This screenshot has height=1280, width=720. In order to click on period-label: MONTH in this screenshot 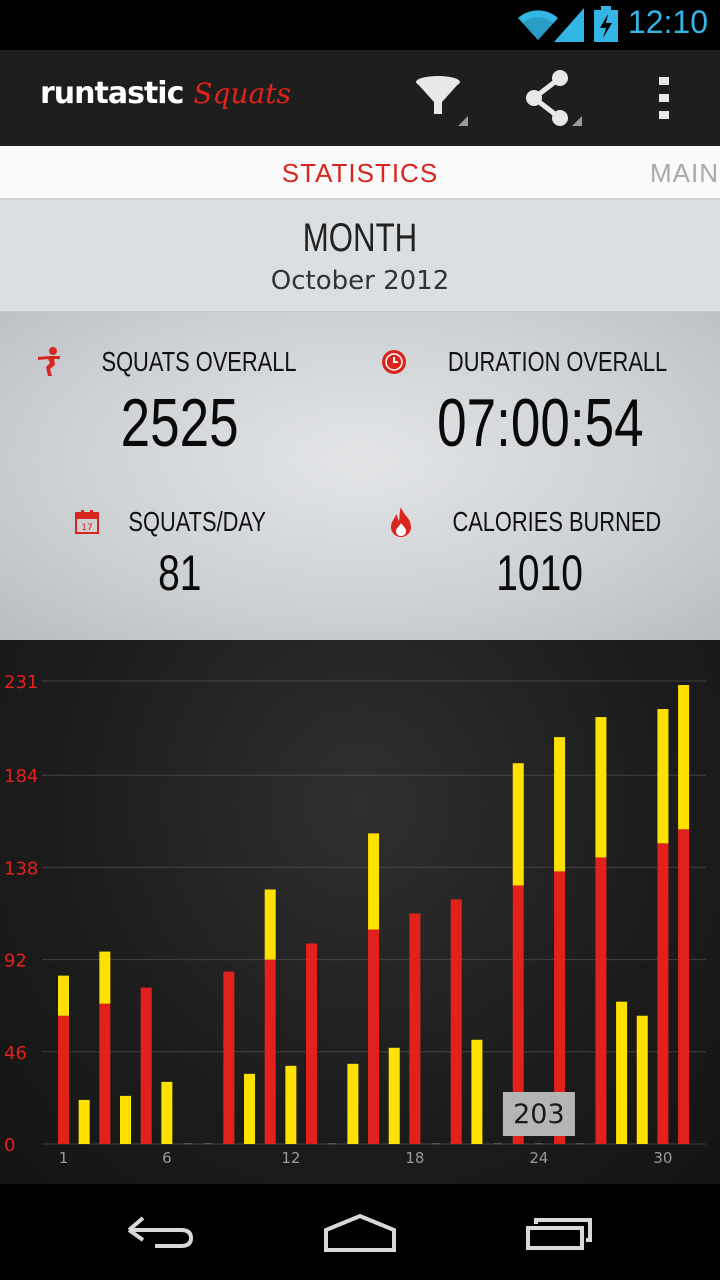, I will do `click(360, 238)`.